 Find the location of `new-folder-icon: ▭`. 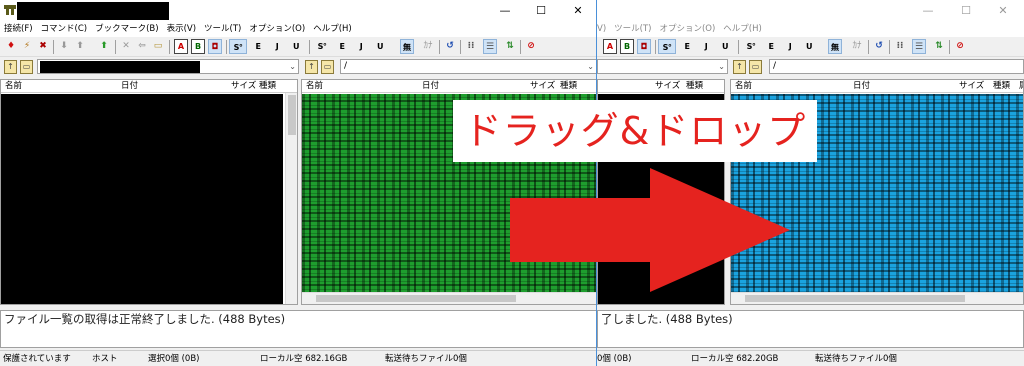

new-folder-icon: ▭ is located at coordinates (158, 46).